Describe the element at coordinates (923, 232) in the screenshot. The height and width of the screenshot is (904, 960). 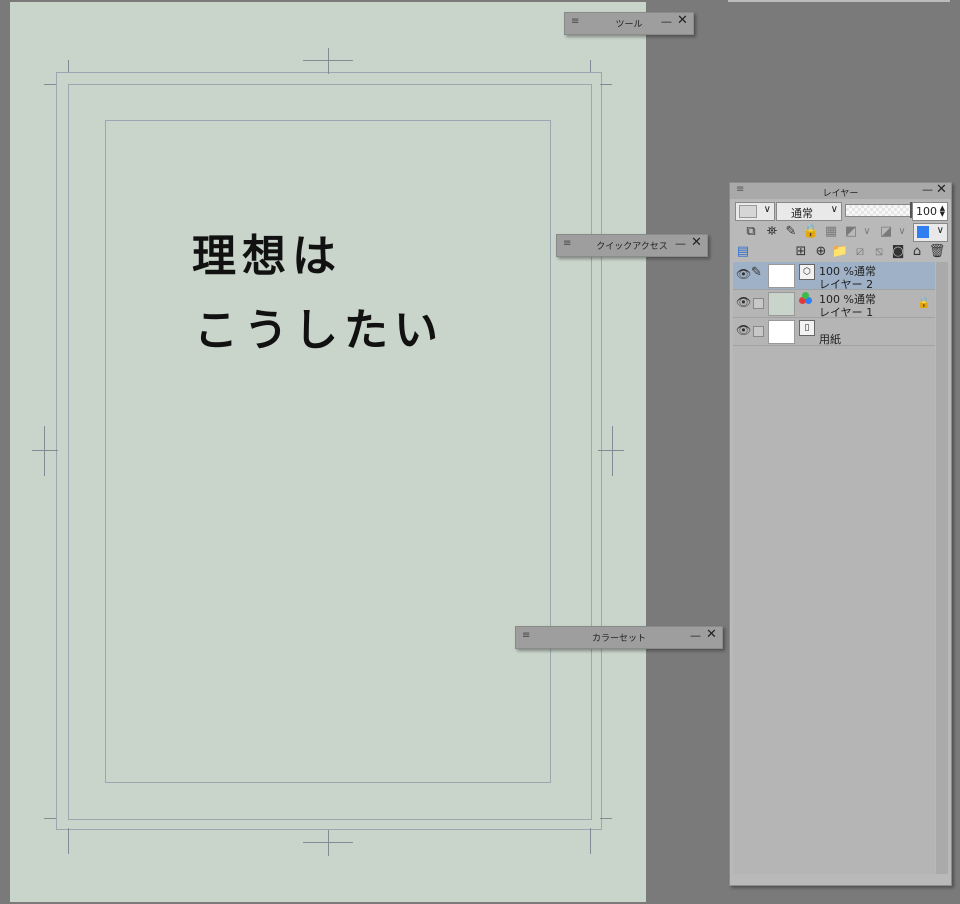
I see `draw-color-swatch` at that location.